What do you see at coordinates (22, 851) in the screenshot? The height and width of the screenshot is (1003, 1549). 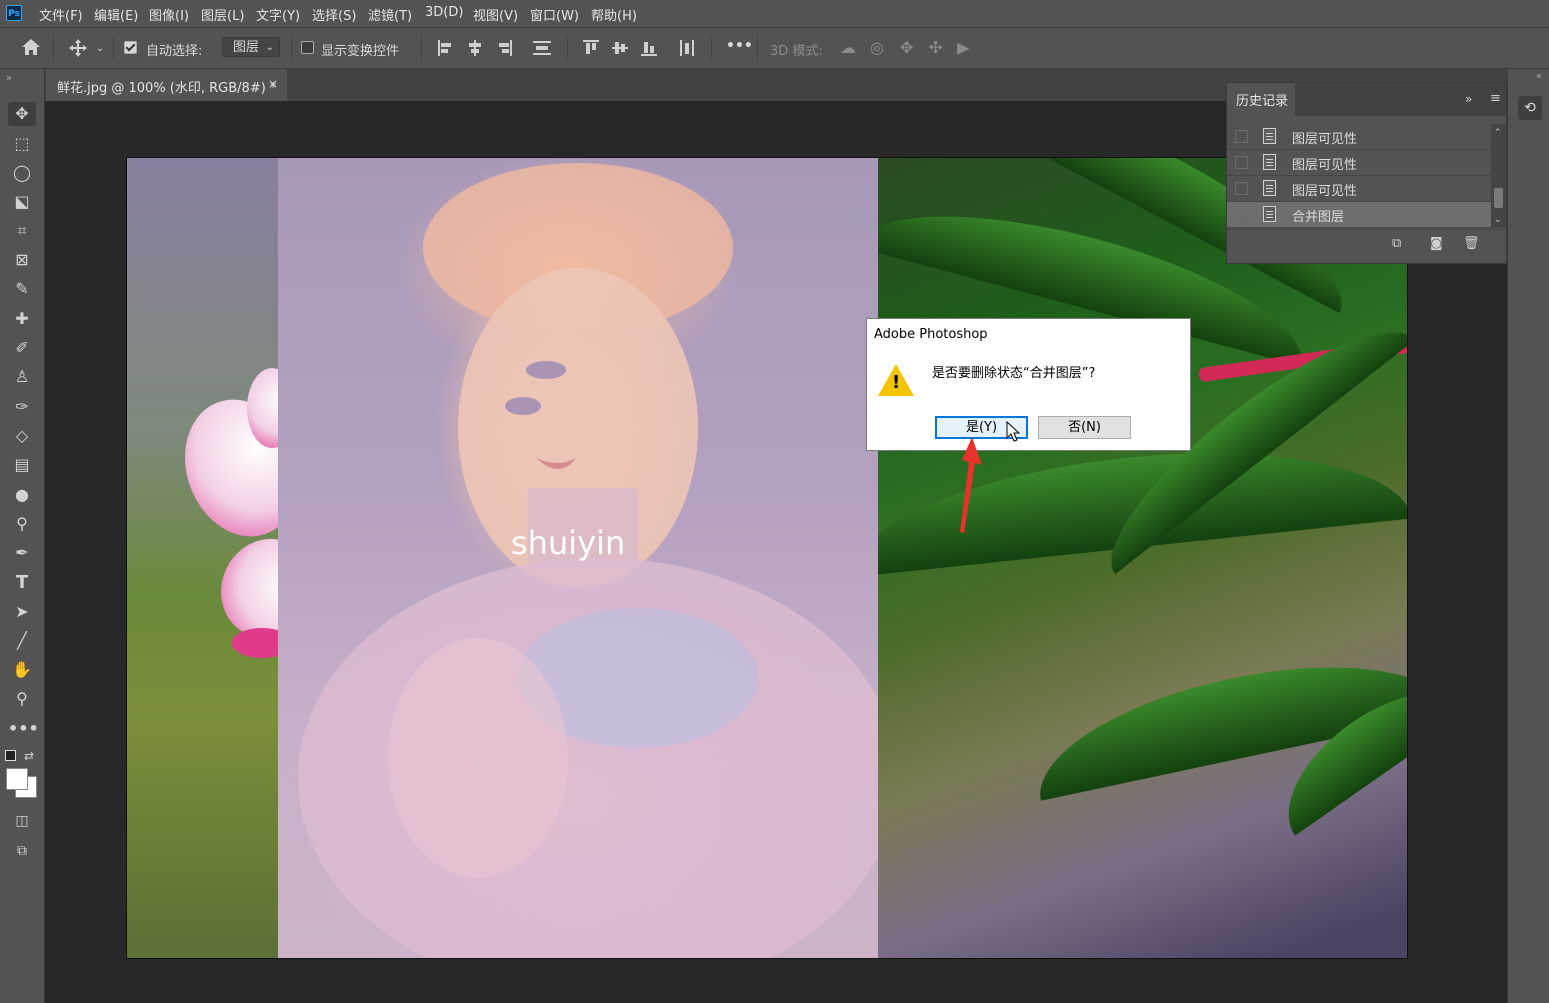 I see `screen-mode-icon: ⧉` at bounding box center [22, 851].